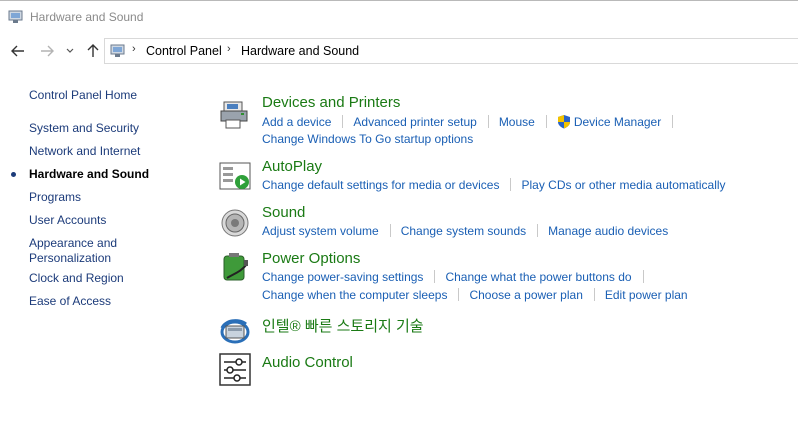  I want to click on task-adjust-system-volume: Adjust system volume, so click(320, 231).